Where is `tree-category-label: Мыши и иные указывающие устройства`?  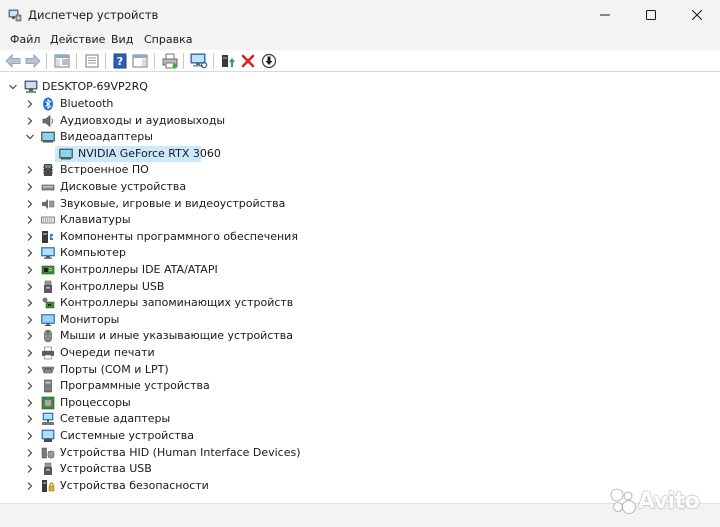
tree-category-label: Мыши и иные указывающие устройства is located at coordinates (177, 336).